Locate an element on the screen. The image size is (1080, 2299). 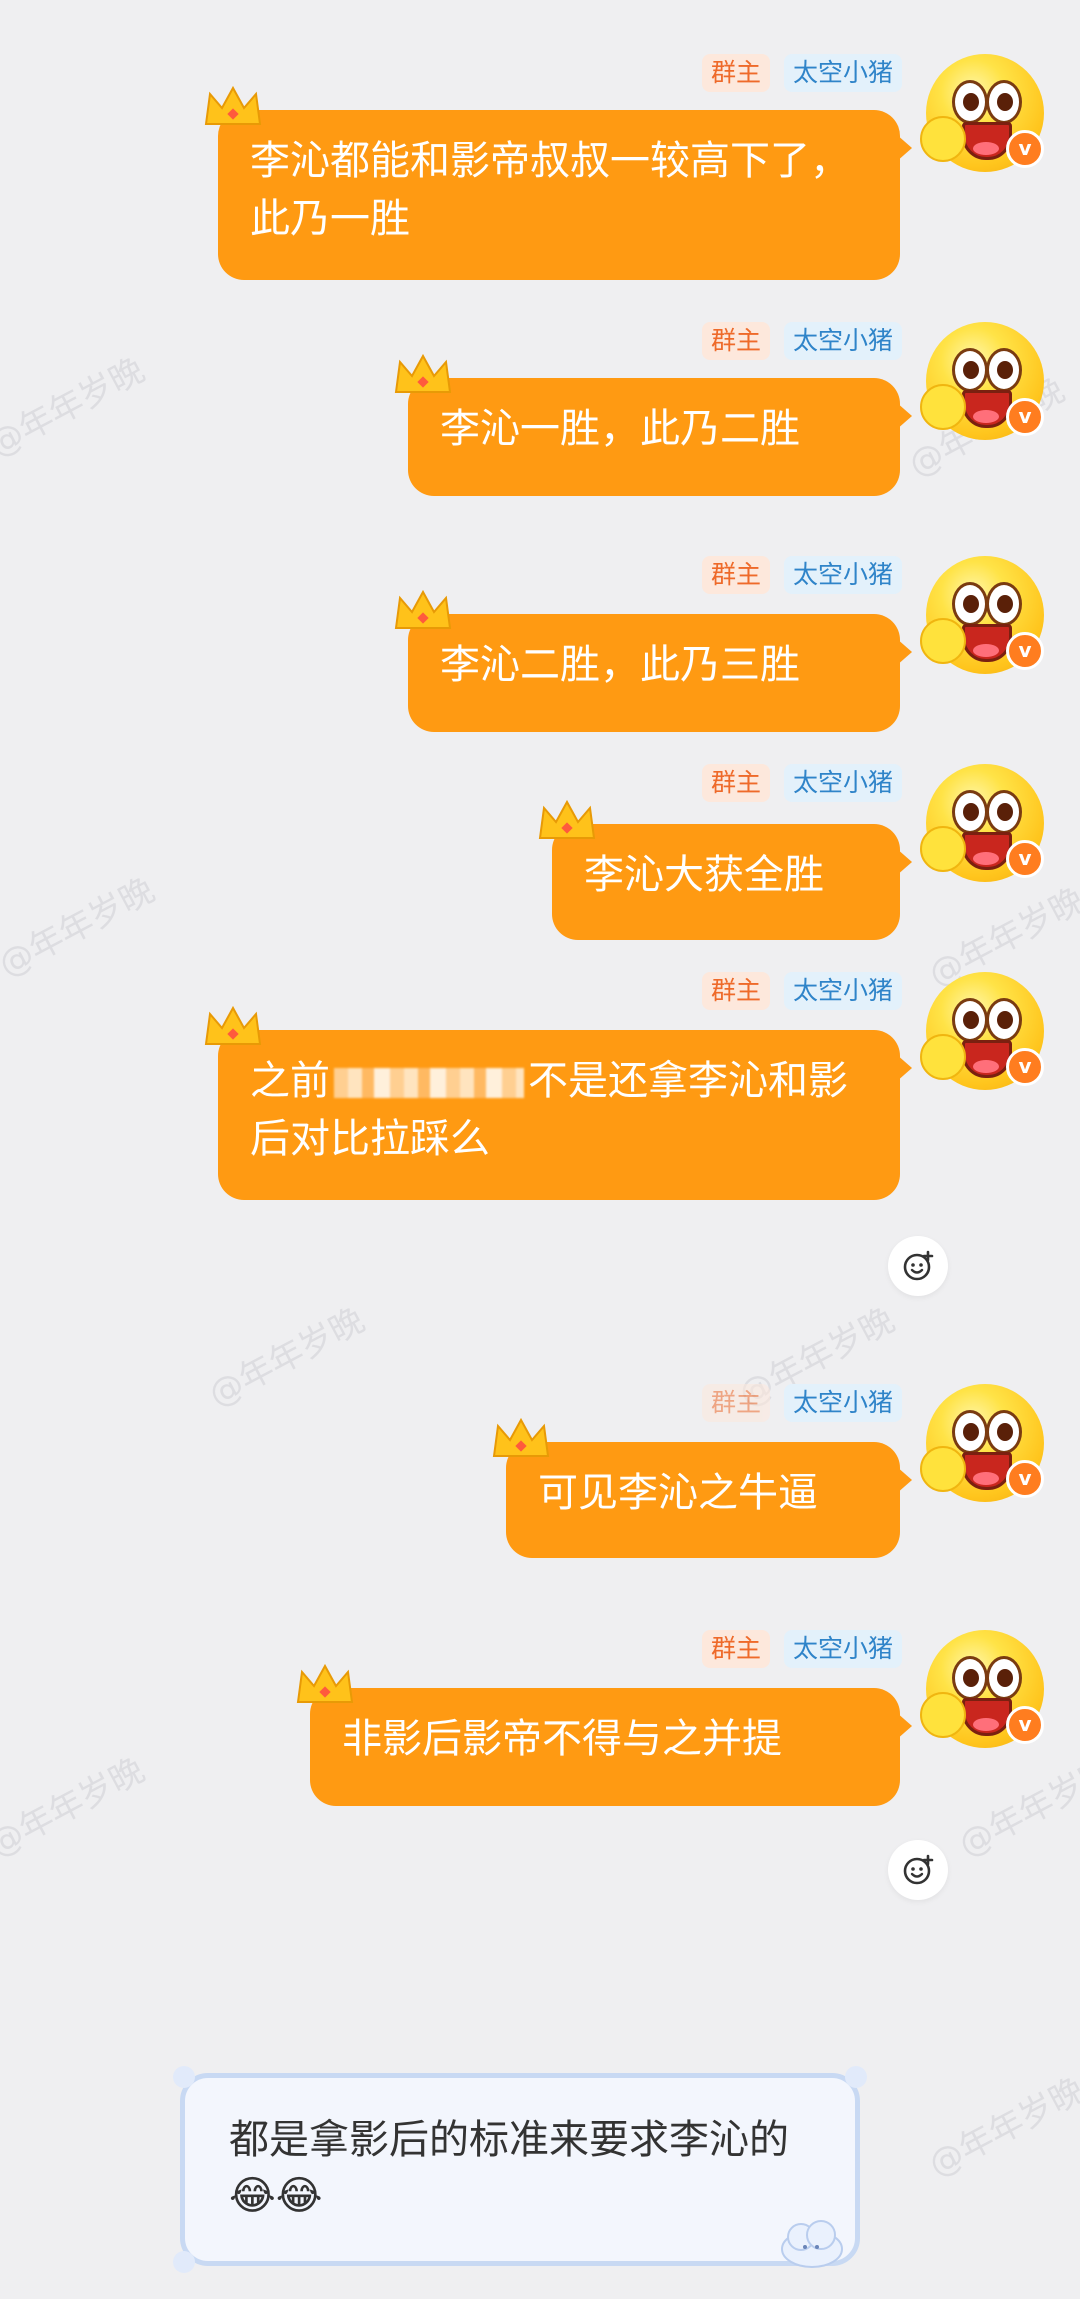
message-bubble: 李沁都能和影帝叔叔一较高下了，此乃一胜 is located at coordinates (558, 182).